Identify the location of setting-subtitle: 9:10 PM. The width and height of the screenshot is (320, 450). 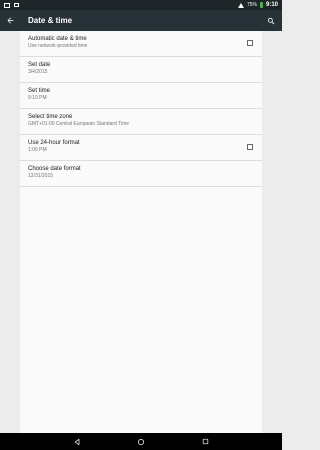
(37, 98).